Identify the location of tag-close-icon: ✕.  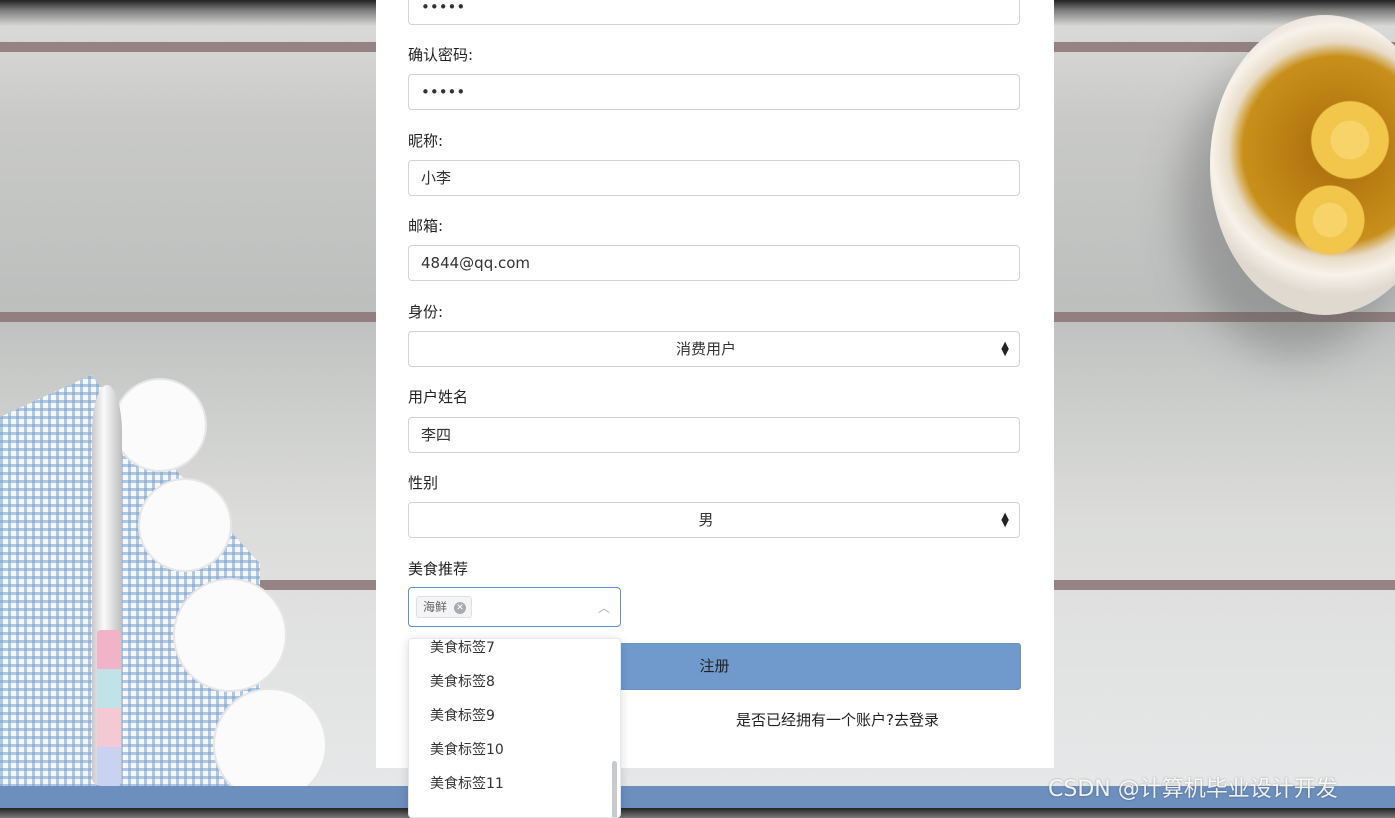
(460, 608).